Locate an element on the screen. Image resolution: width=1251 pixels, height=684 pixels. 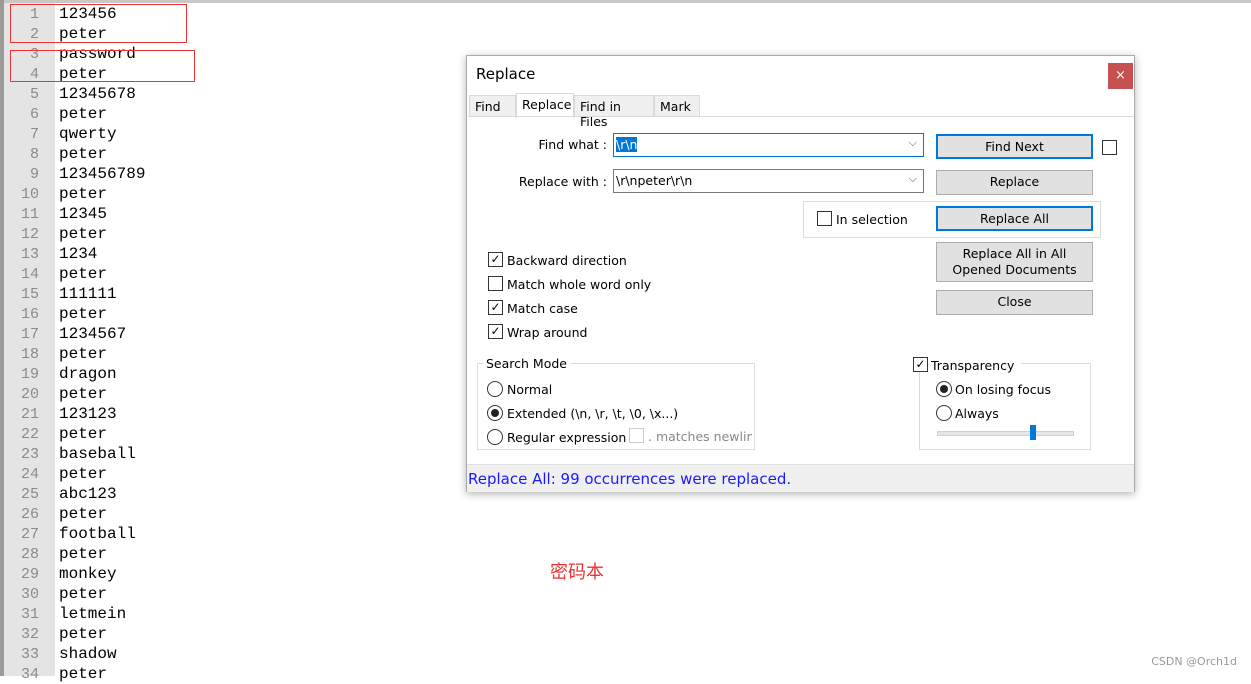
line-number: 34 is located at coordinates (29, 674).